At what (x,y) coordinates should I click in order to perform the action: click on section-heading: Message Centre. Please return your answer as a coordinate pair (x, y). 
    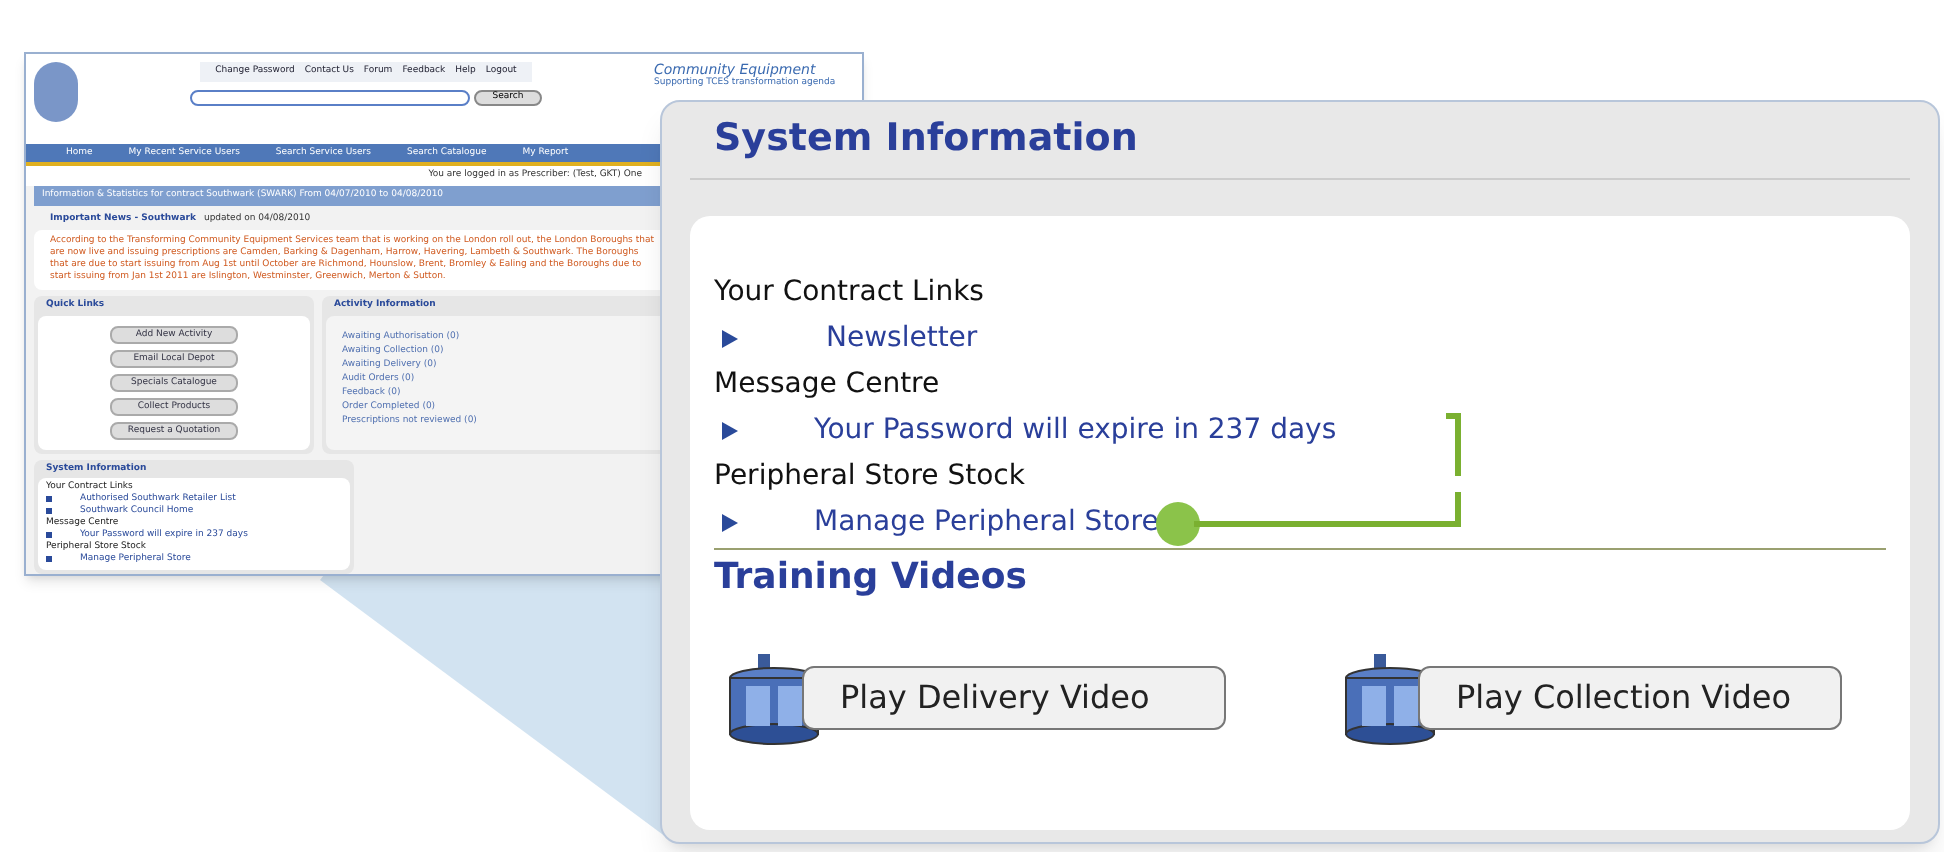
    Looking at the image, I should click on (828, 385).